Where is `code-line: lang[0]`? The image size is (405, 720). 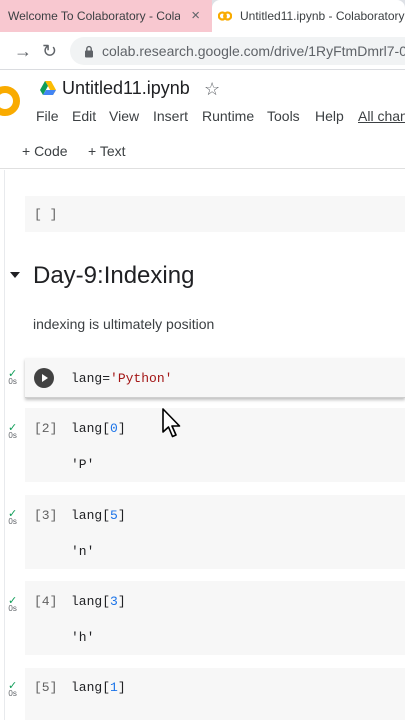
code-line: lang[0] is located at coordinates (98, 428).